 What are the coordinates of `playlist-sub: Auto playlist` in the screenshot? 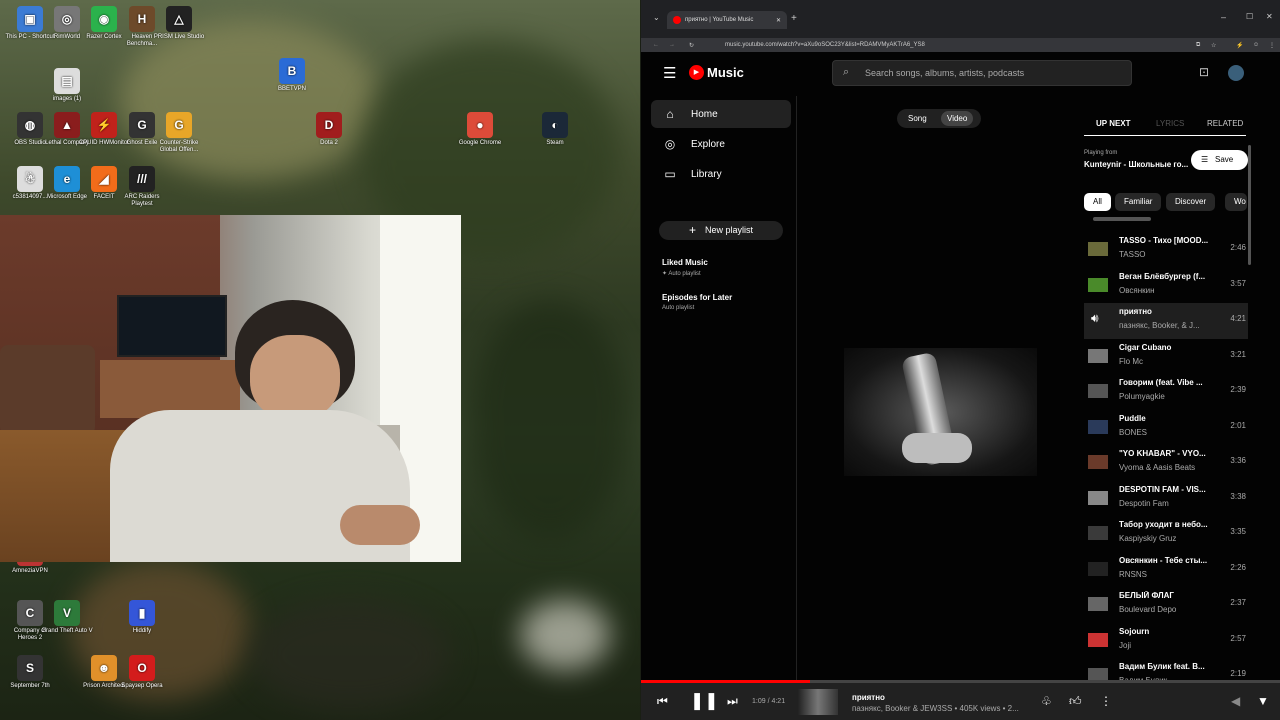 It's located at (684, 274).